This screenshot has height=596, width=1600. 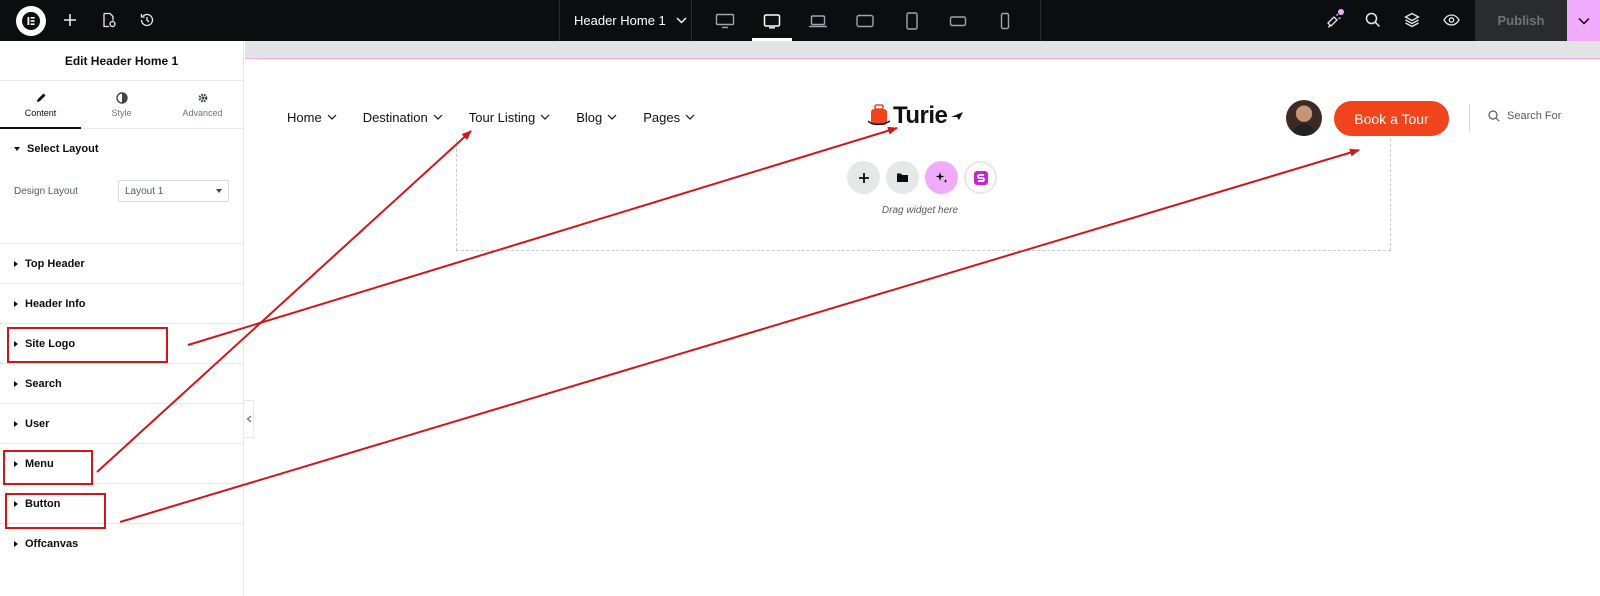 I want to click on menu-item-blog: Blog, so click(x=596, y=117).